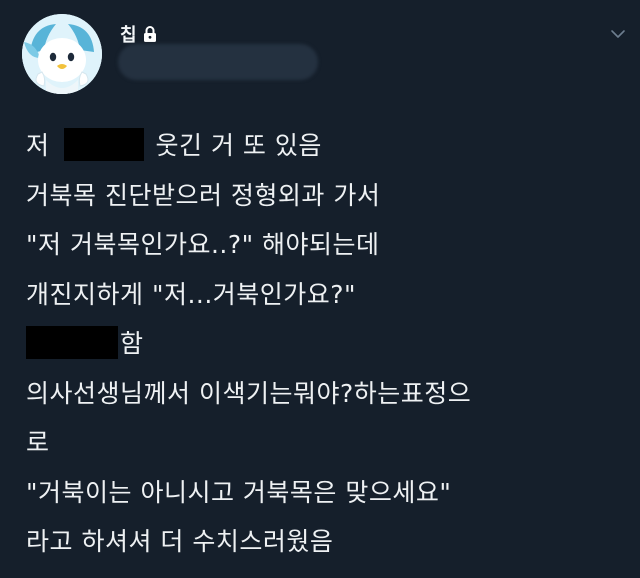 The image size is (640, 578). I want to click on tweet-line-4: 개진지하게 "저...거북인가요?", so click(191, 294).